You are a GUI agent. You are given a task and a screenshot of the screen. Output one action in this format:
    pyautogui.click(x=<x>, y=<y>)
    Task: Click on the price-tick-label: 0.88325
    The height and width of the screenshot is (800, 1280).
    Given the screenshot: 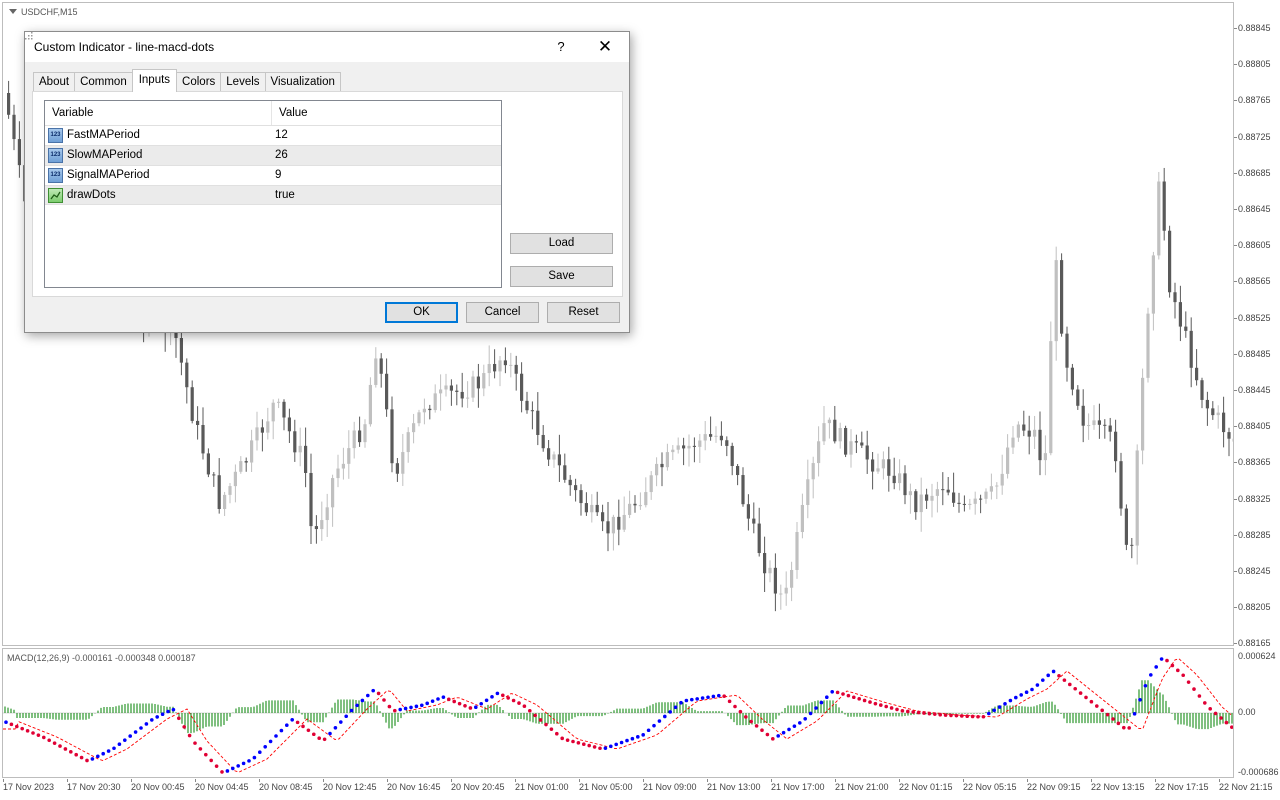 What is the action you would take?
    pyautogui.click(x=1254, y=498)
    